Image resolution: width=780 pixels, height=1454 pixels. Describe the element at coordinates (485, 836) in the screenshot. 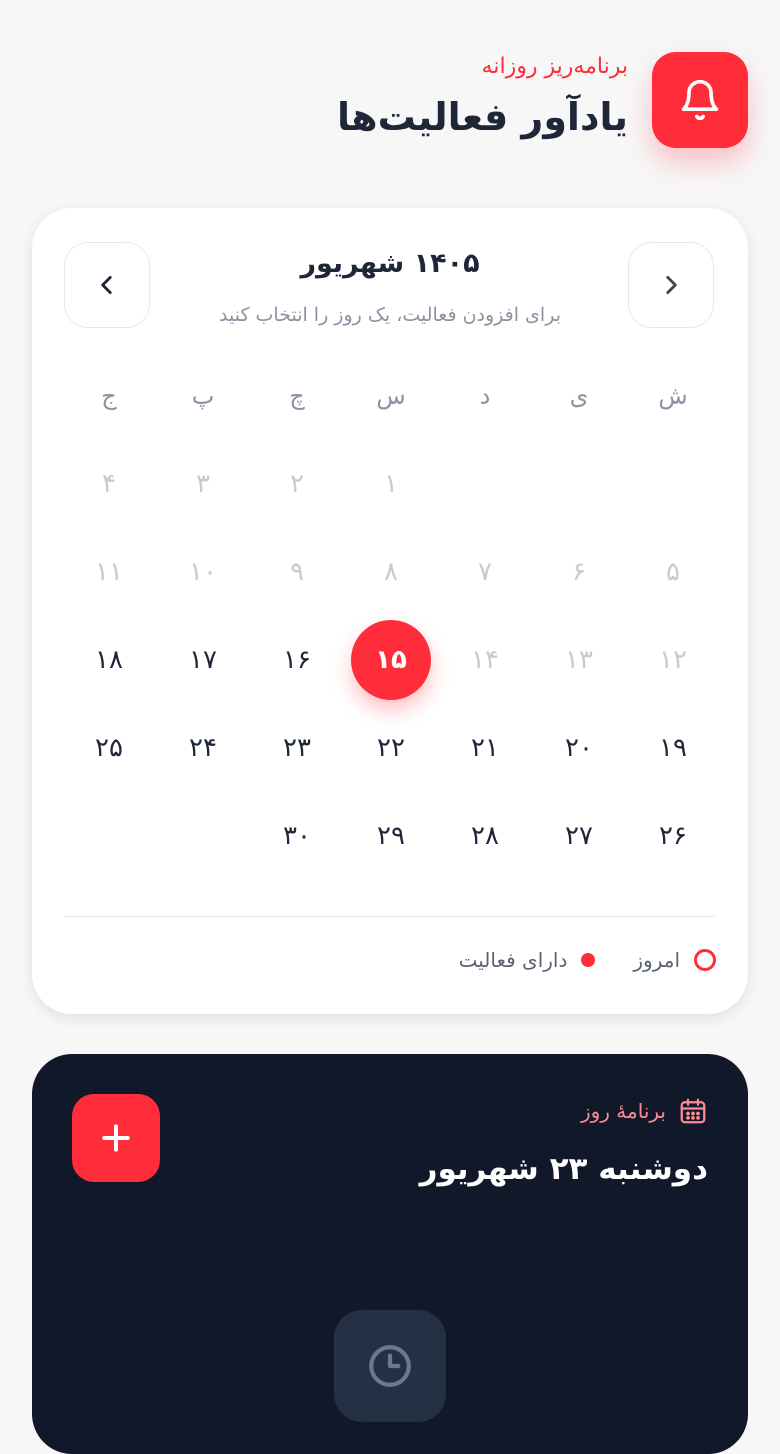

I see `calendar-day: ۲۸` at that location.